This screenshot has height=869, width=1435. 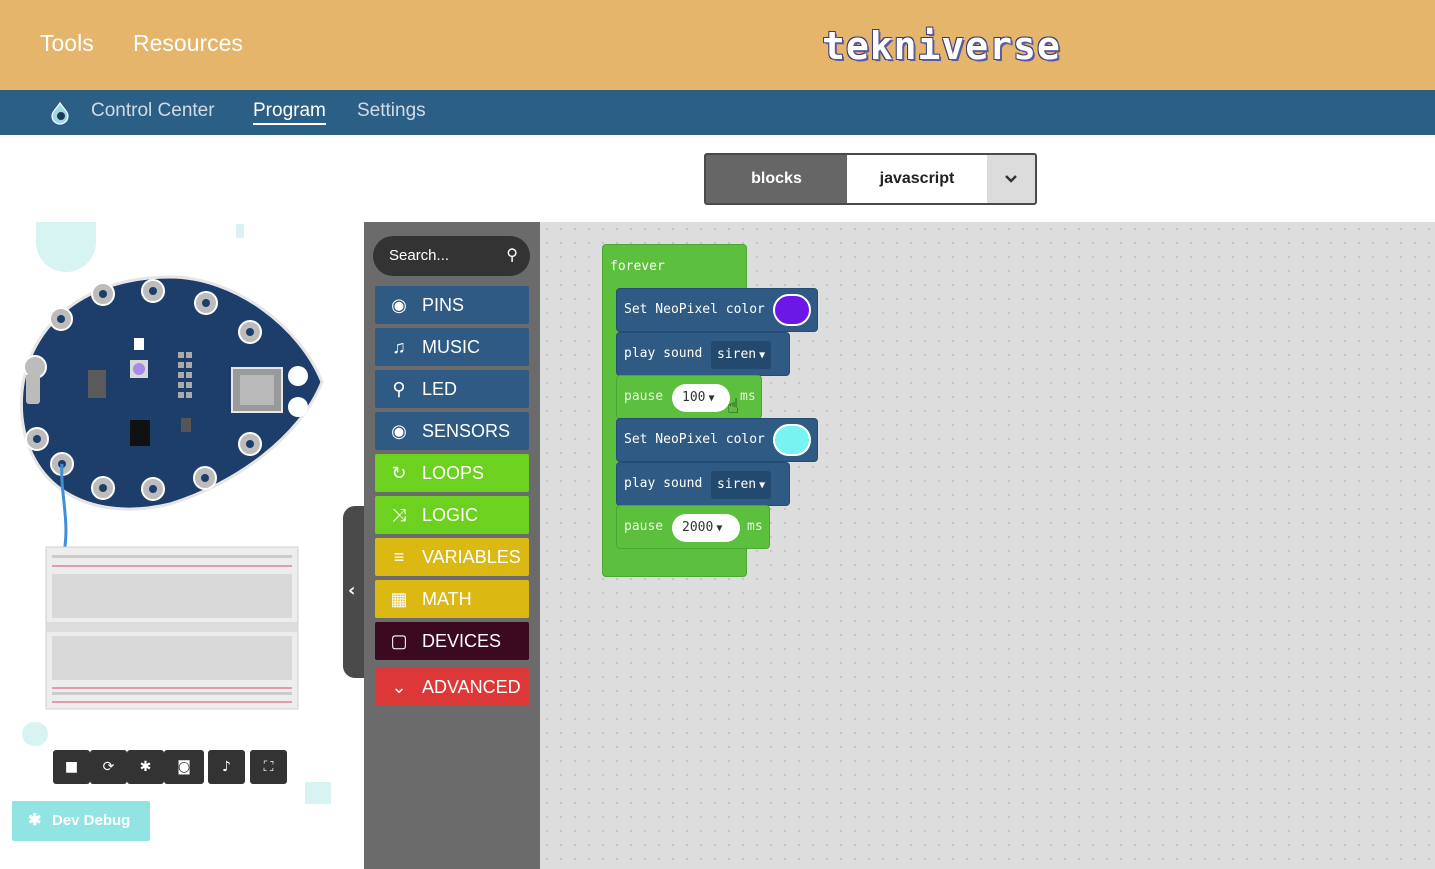 What do you see at coordinates (717, 45) in the screenshot?
I see `top-bar: Tools Resources tekniverse` at bounding box center [717, 45].